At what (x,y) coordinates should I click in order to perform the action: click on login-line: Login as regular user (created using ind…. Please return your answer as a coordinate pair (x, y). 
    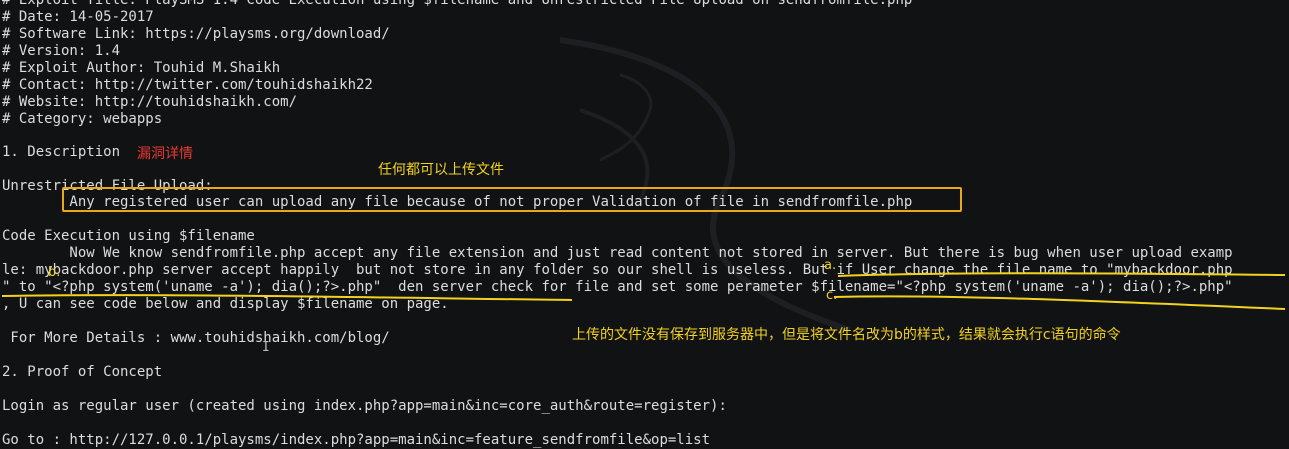
    Looking at the image, I should click on (364, 406).